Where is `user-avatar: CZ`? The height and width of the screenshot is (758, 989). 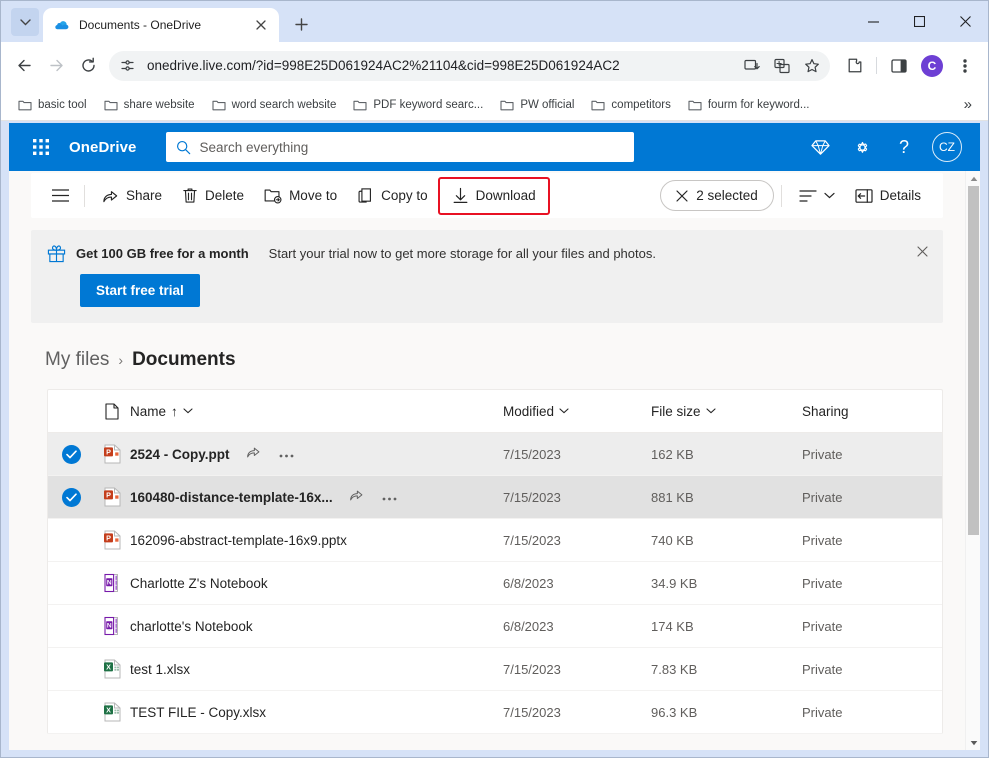 user-avatar: CZ is located at coordinates (947, 147).